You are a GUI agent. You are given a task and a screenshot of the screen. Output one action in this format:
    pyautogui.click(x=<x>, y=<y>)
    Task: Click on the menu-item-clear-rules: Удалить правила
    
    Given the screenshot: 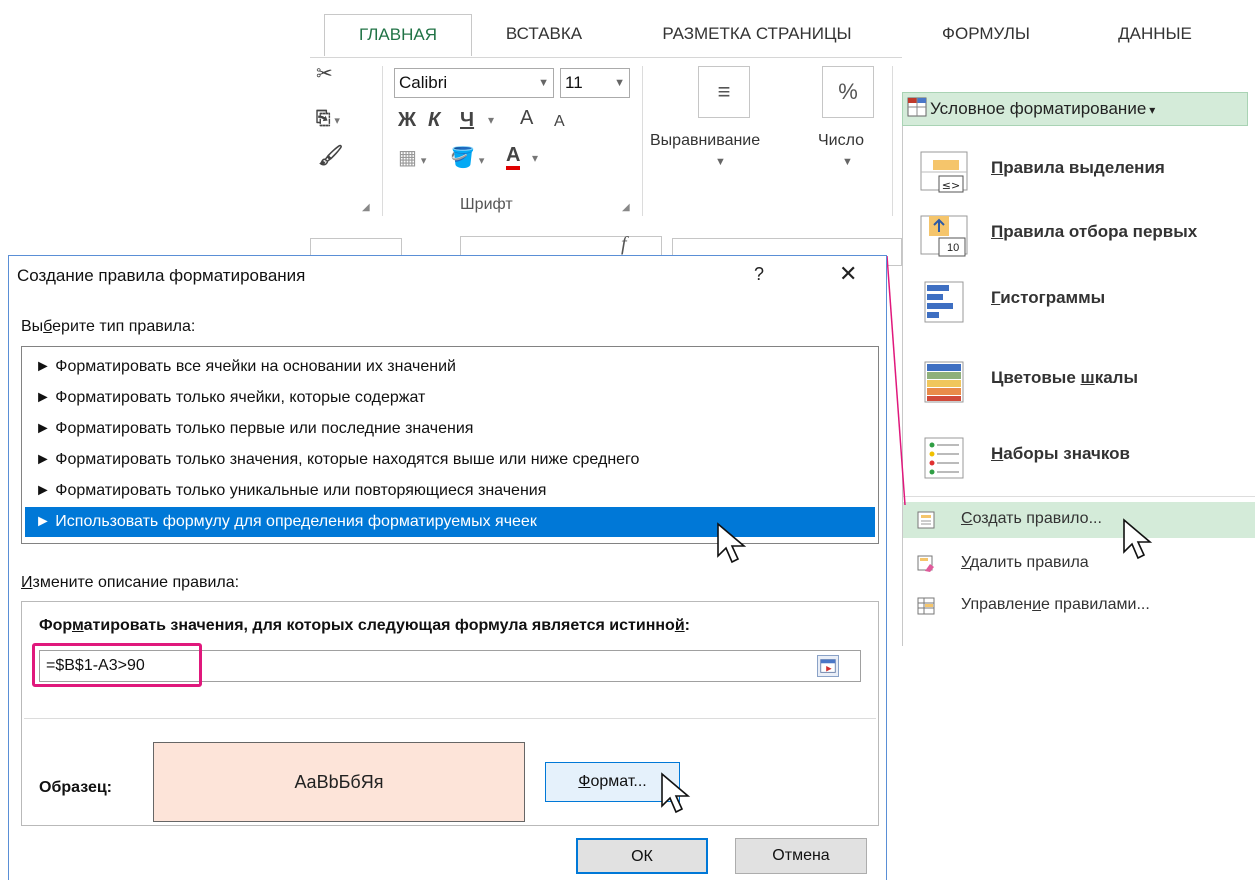 What is the action you would take?
    pyautogui.click(x=1079, y=564)
    